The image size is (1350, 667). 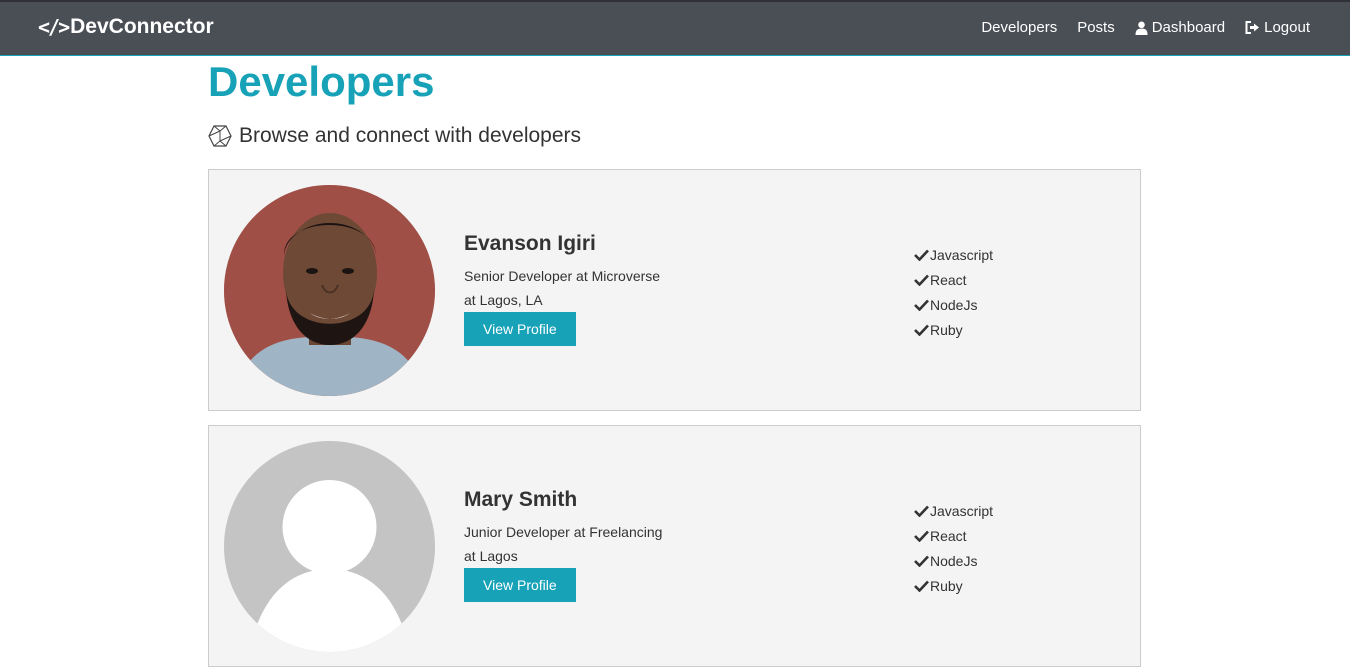 I want to click on developer-name: Evanson Igiri, so click(x=530, y=243).